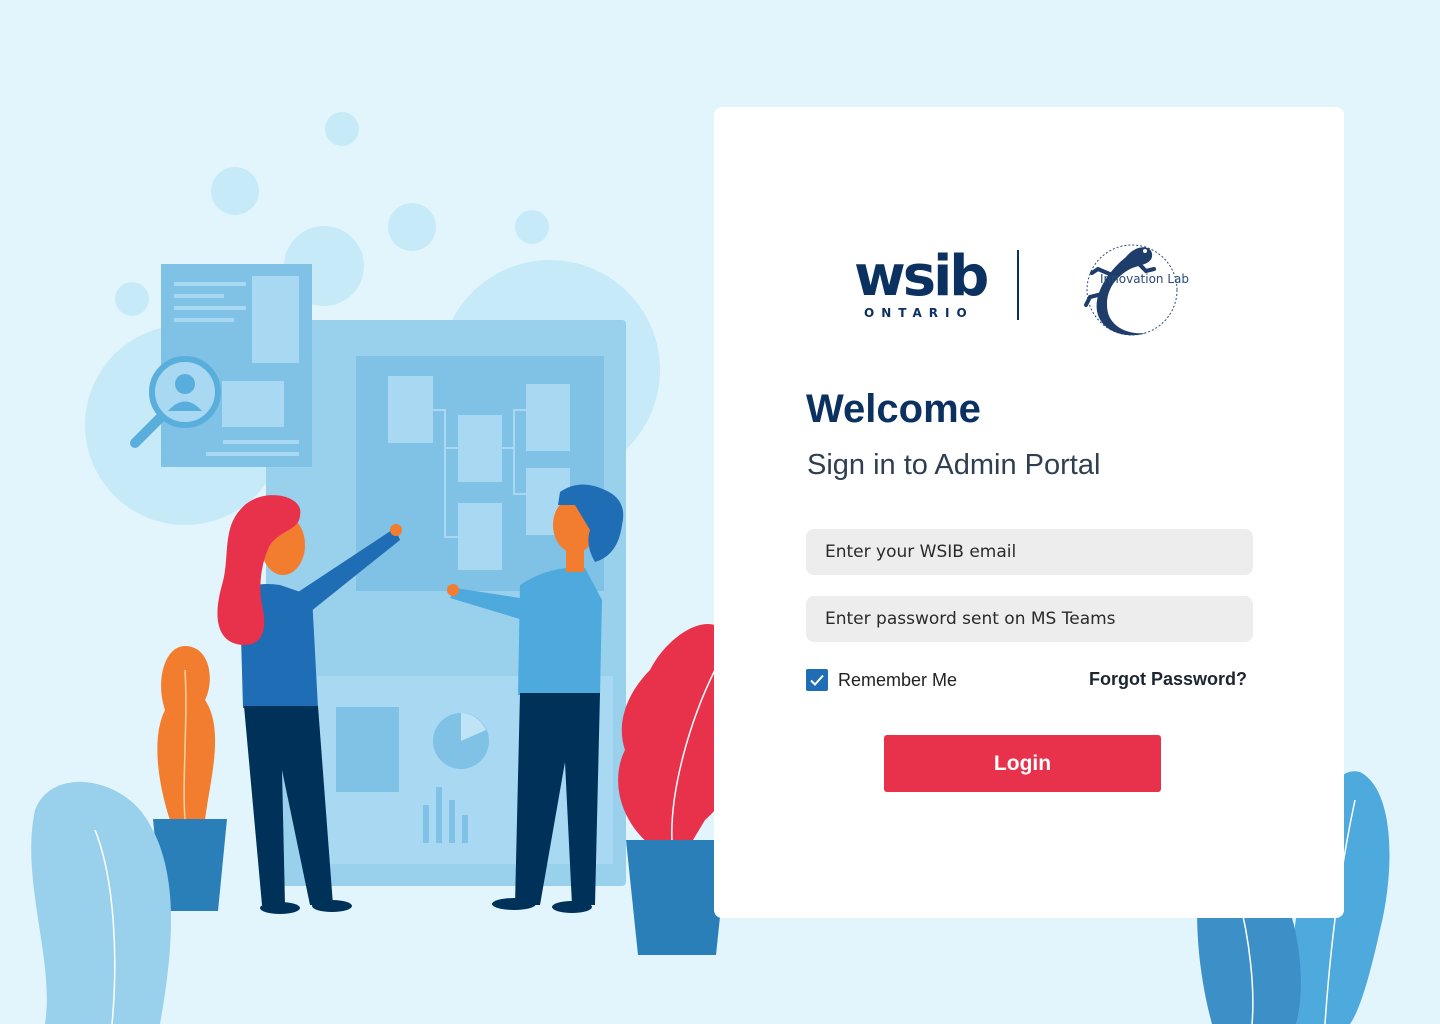  Describe the element at coordinates (1029, 290) in the screenshot. I see `brand-logos: wsib ONTARIO Innovation Lab` at that location.